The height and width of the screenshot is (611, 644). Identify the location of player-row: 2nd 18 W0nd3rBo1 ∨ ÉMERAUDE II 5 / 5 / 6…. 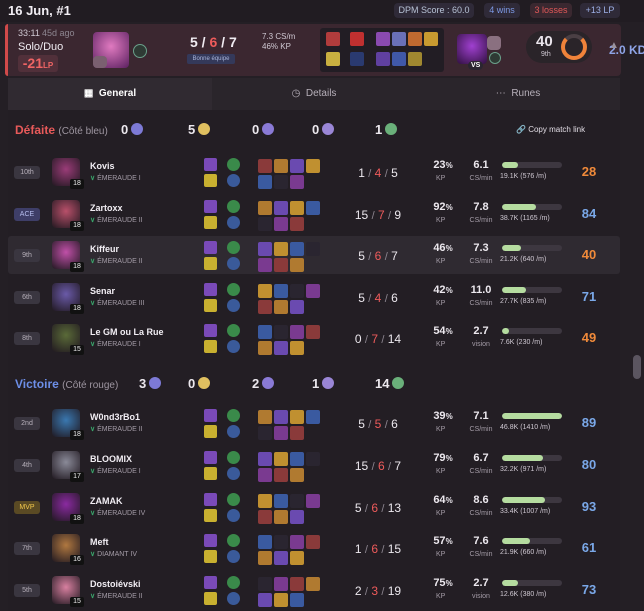
(314, 423).